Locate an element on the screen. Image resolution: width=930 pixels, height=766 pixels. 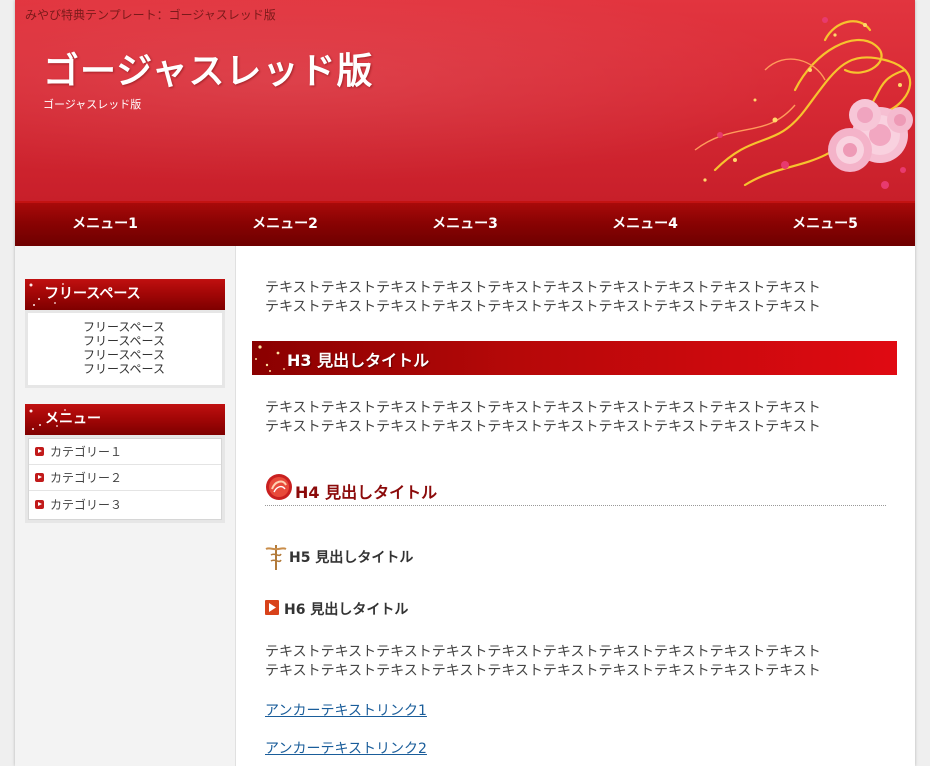
caduceus-icon is located at coordinates (276, 557).